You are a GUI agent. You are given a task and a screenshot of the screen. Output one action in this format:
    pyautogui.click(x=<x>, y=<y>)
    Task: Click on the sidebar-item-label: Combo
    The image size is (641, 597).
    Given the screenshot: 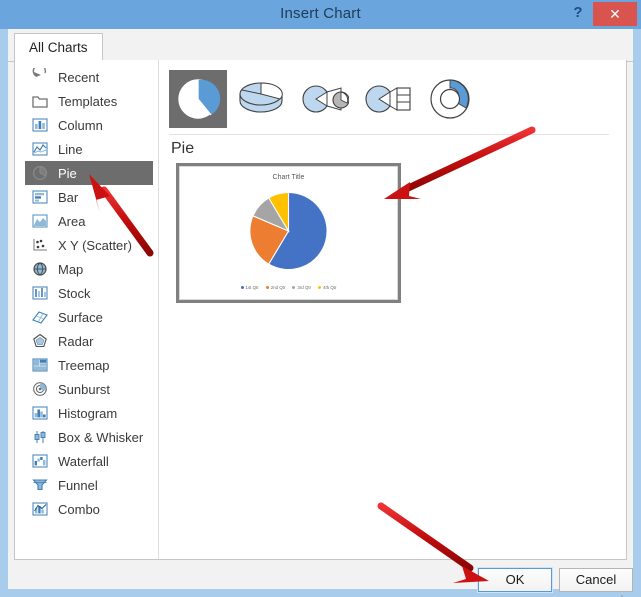 What is the action you would take?
    pyautogui.click(x=79, y=509)
    